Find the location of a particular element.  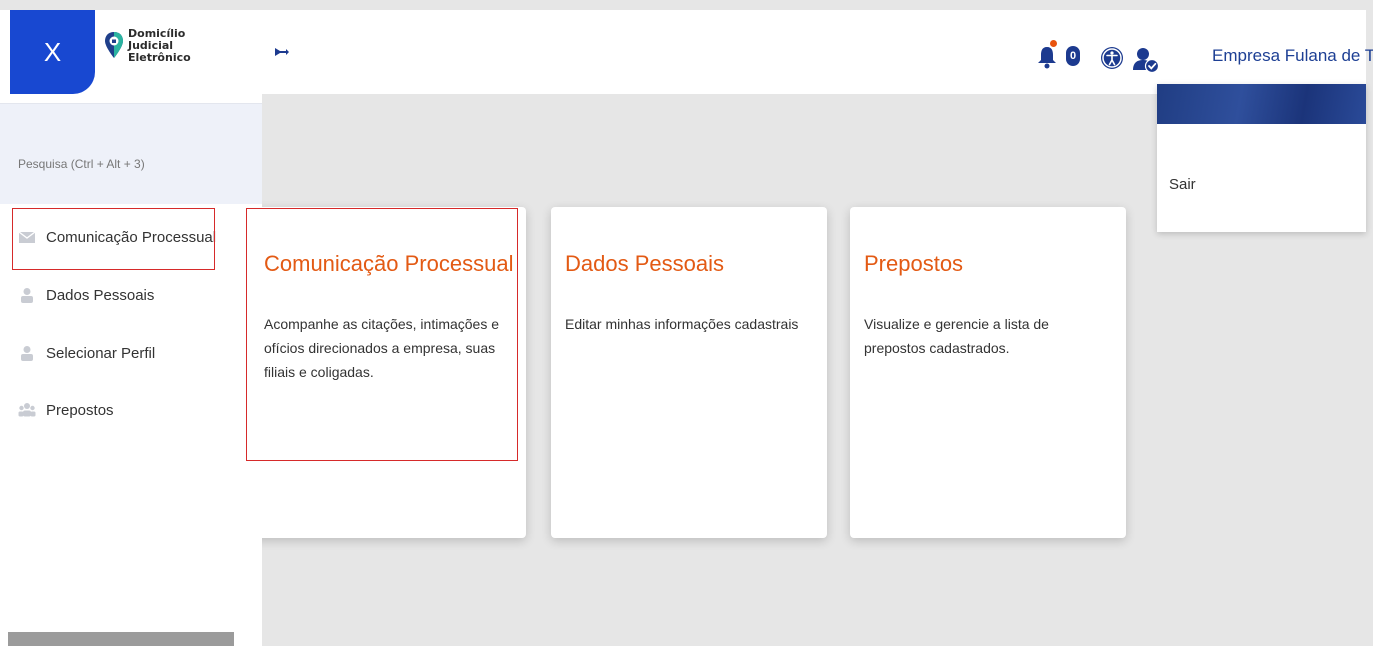

bell-icon is located at coordinates (1047, 55).